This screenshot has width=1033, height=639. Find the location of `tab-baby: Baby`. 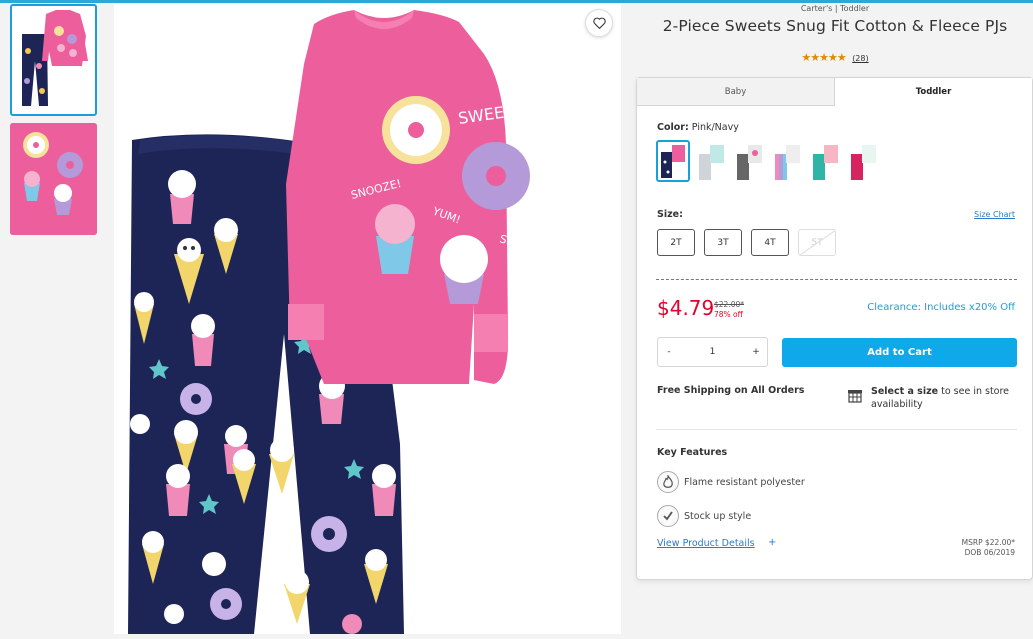

tab-baby: Baby is located at coordinates (736, 92).